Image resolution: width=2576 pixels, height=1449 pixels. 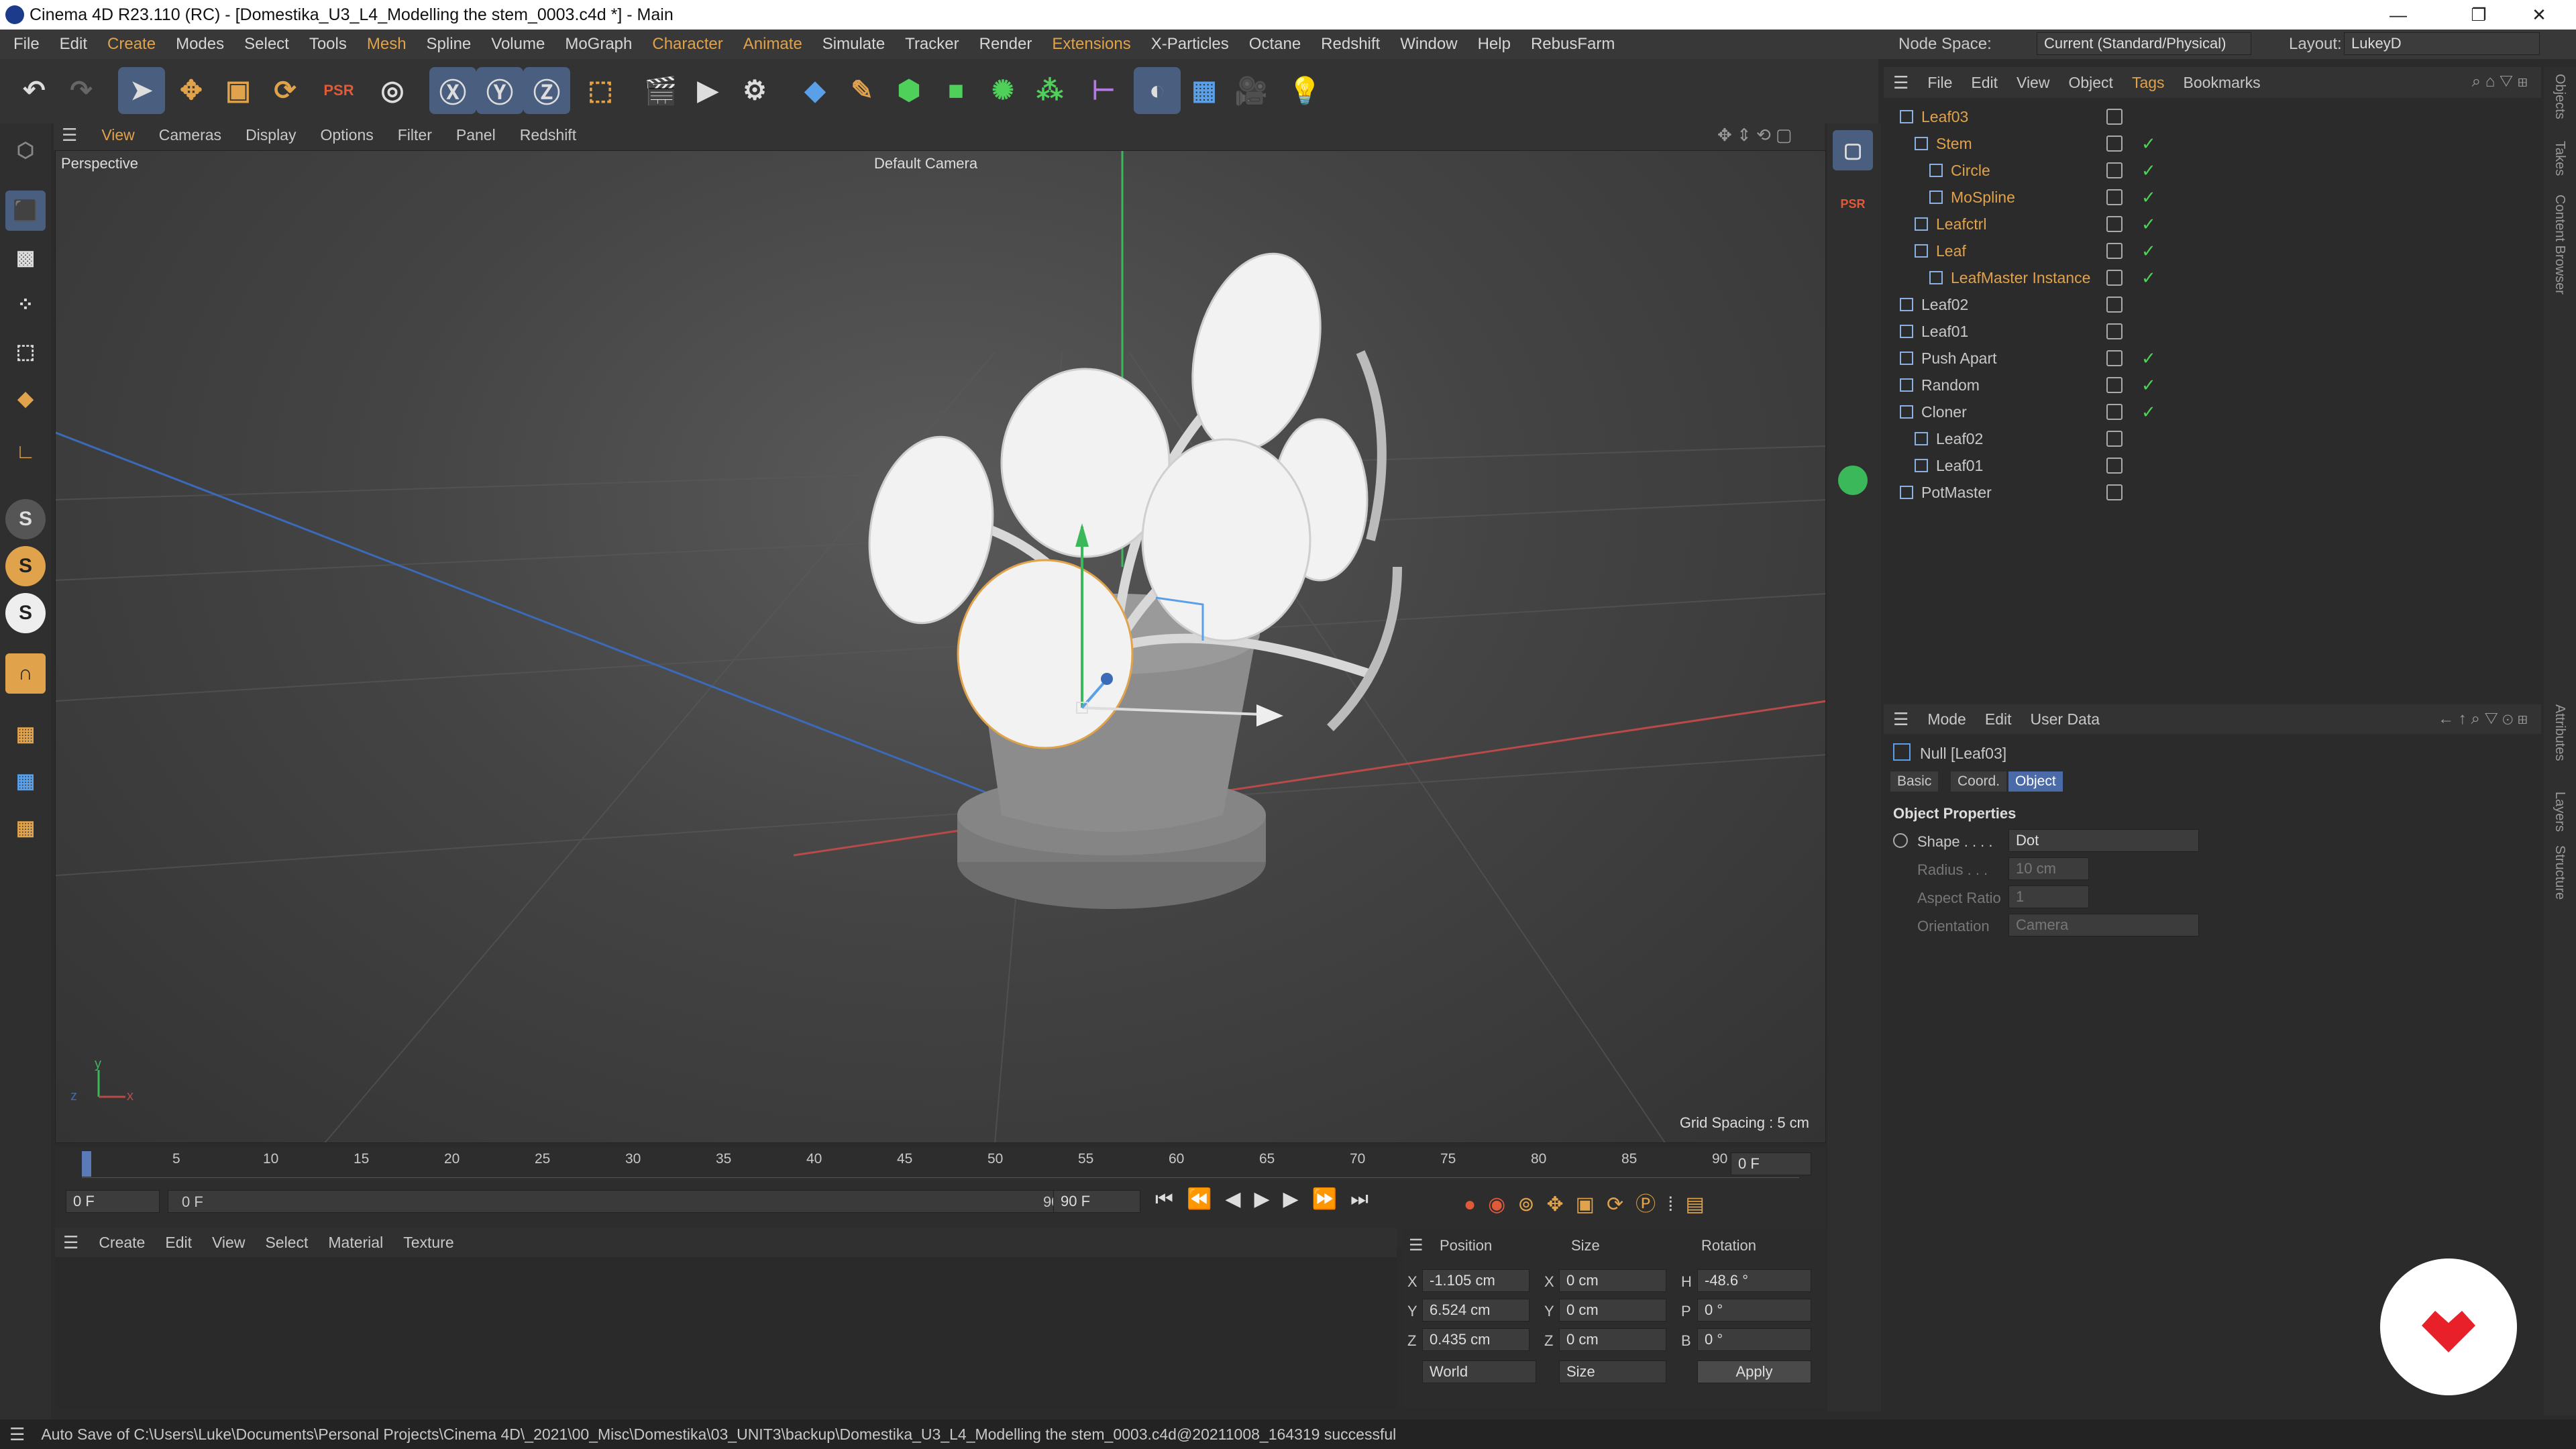 I want to click on floor-icon: ▦, so click(x=1204, y=90).